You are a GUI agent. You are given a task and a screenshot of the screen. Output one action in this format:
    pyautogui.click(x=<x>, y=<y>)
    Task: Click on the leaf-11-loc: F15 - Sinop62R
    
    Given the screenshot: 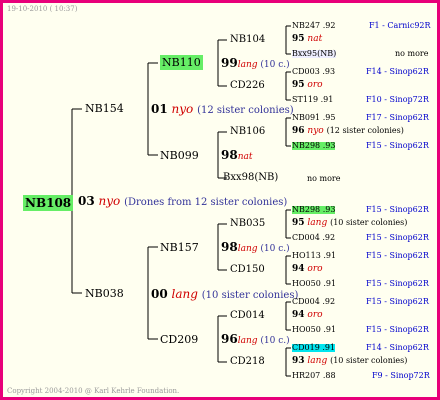 What is the action you would take?
    pyautogui.click(x=397, y=301)
    